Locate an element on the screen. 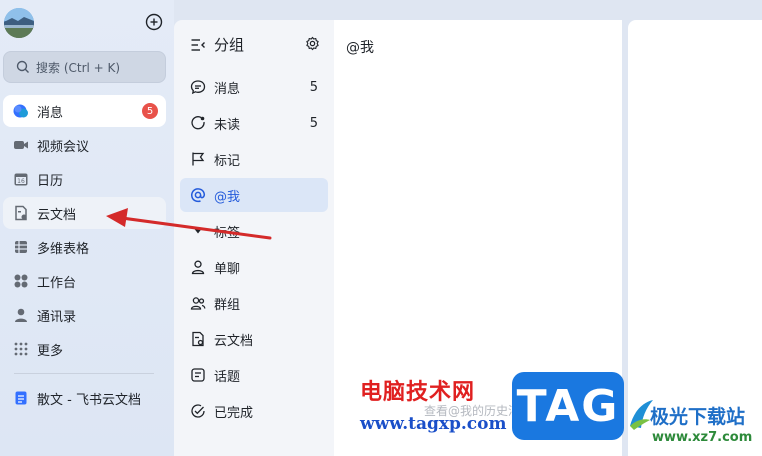 The width and height of the screenshot is (762, 456). group-item-label: 已完成 is located at coordinates (234, 413).